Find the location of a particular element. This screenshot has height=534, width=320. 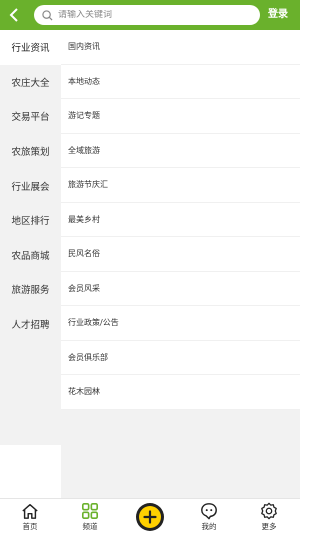

nav-more: 更多 is located at coordinates (269, 518).